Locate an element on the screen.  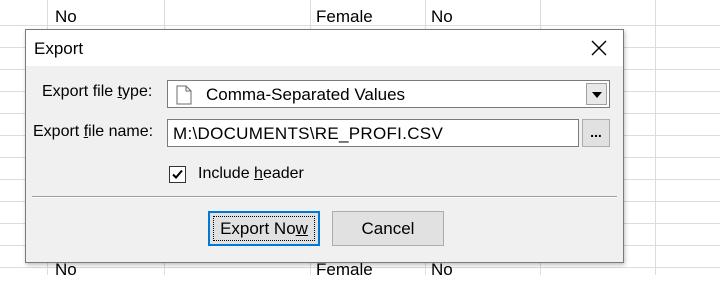
cancel-button: Cancel is located at coordinates (388, 228).